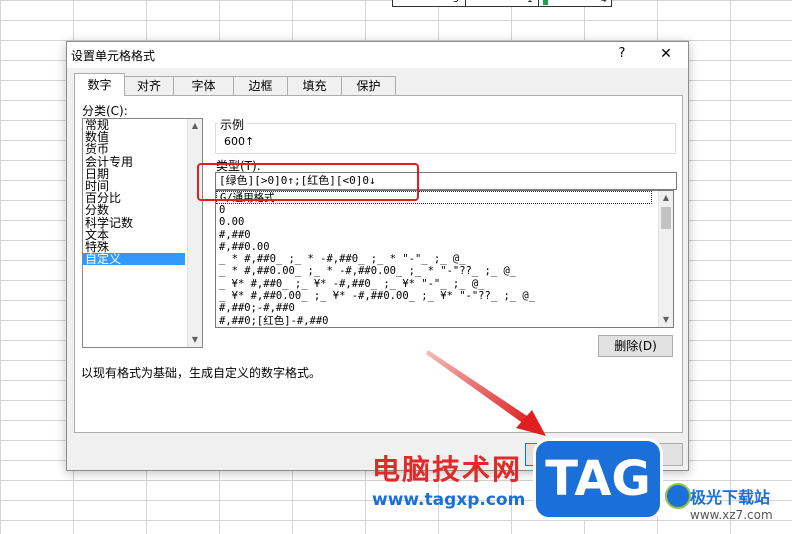  What do you see at coordinates (478, 387) in the screenshot?
I see `arrow-shaft` at bounding box center [478, 387].